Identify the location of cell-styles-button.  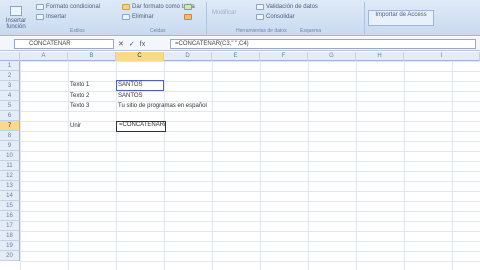
(188, 7).